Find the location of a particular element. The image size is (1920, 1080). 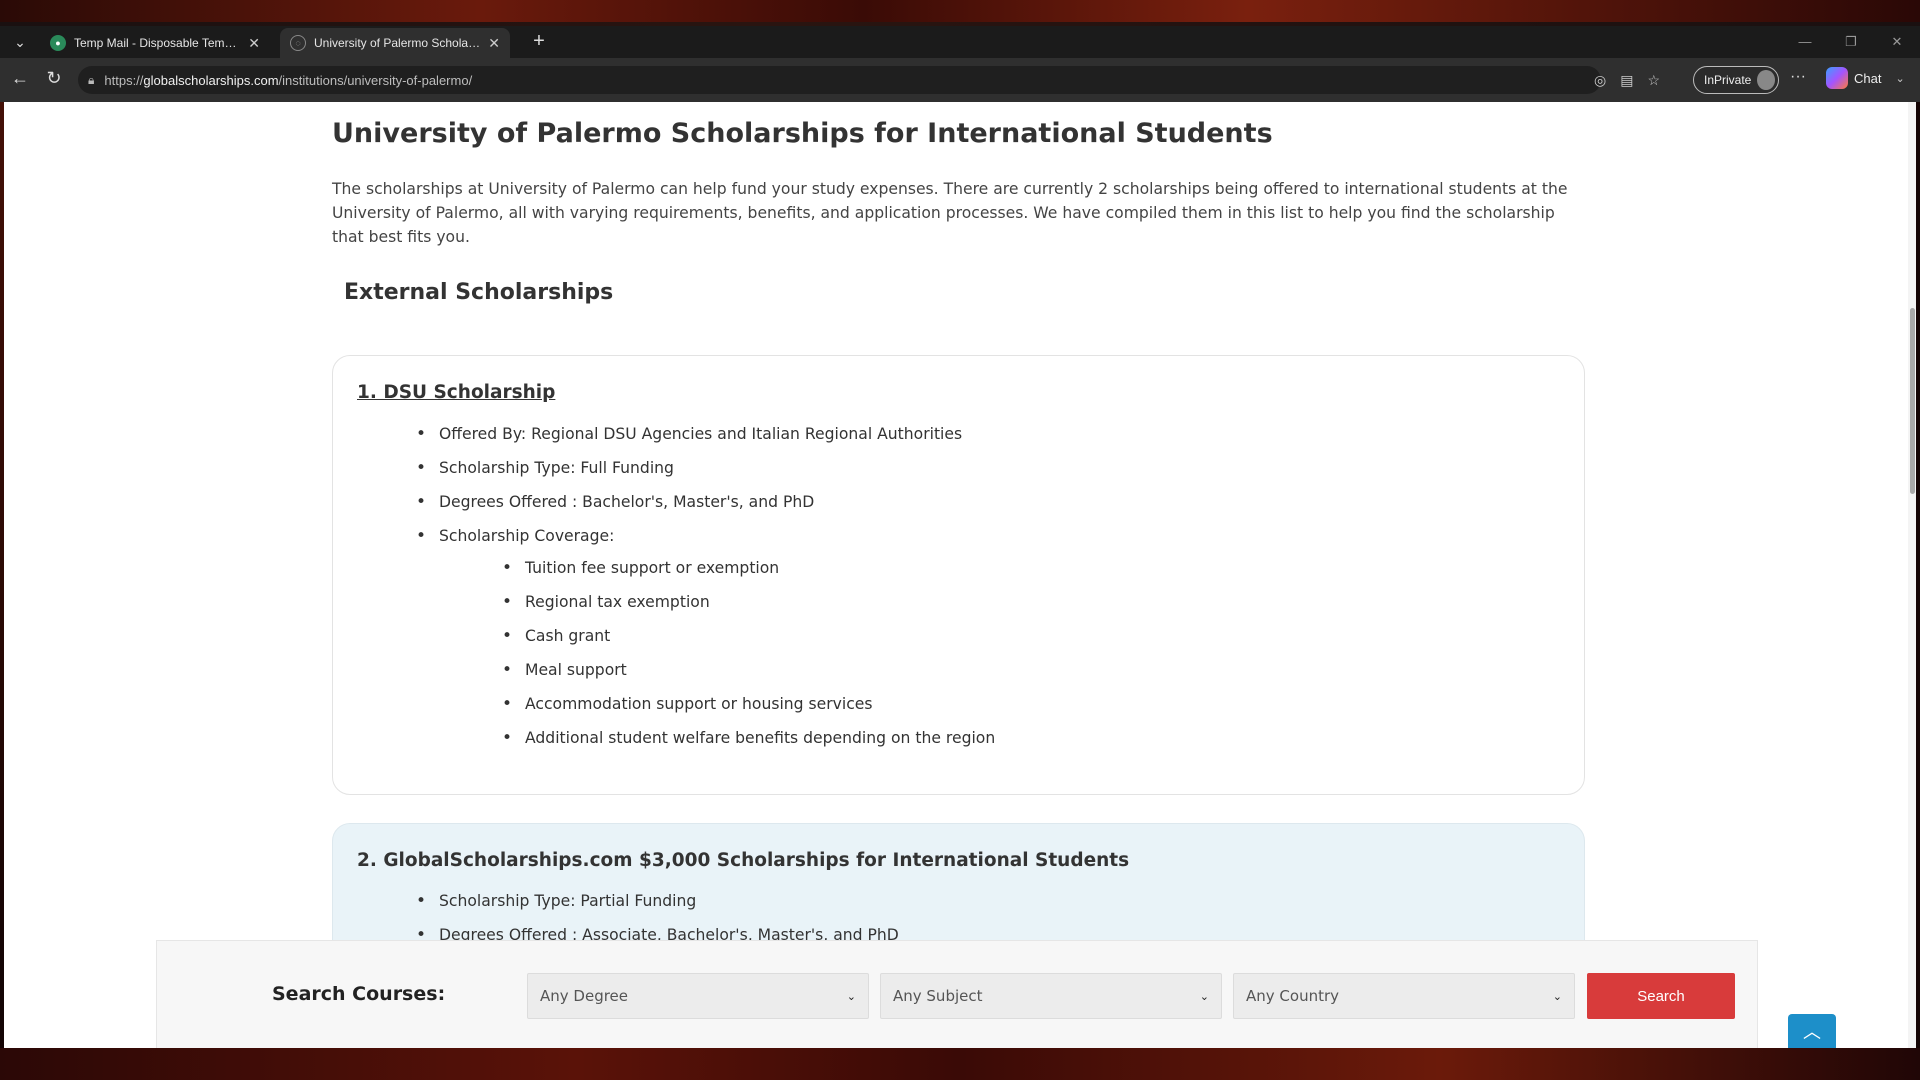

close-window-icon: ✕ is located at coordinates (1897, 42).